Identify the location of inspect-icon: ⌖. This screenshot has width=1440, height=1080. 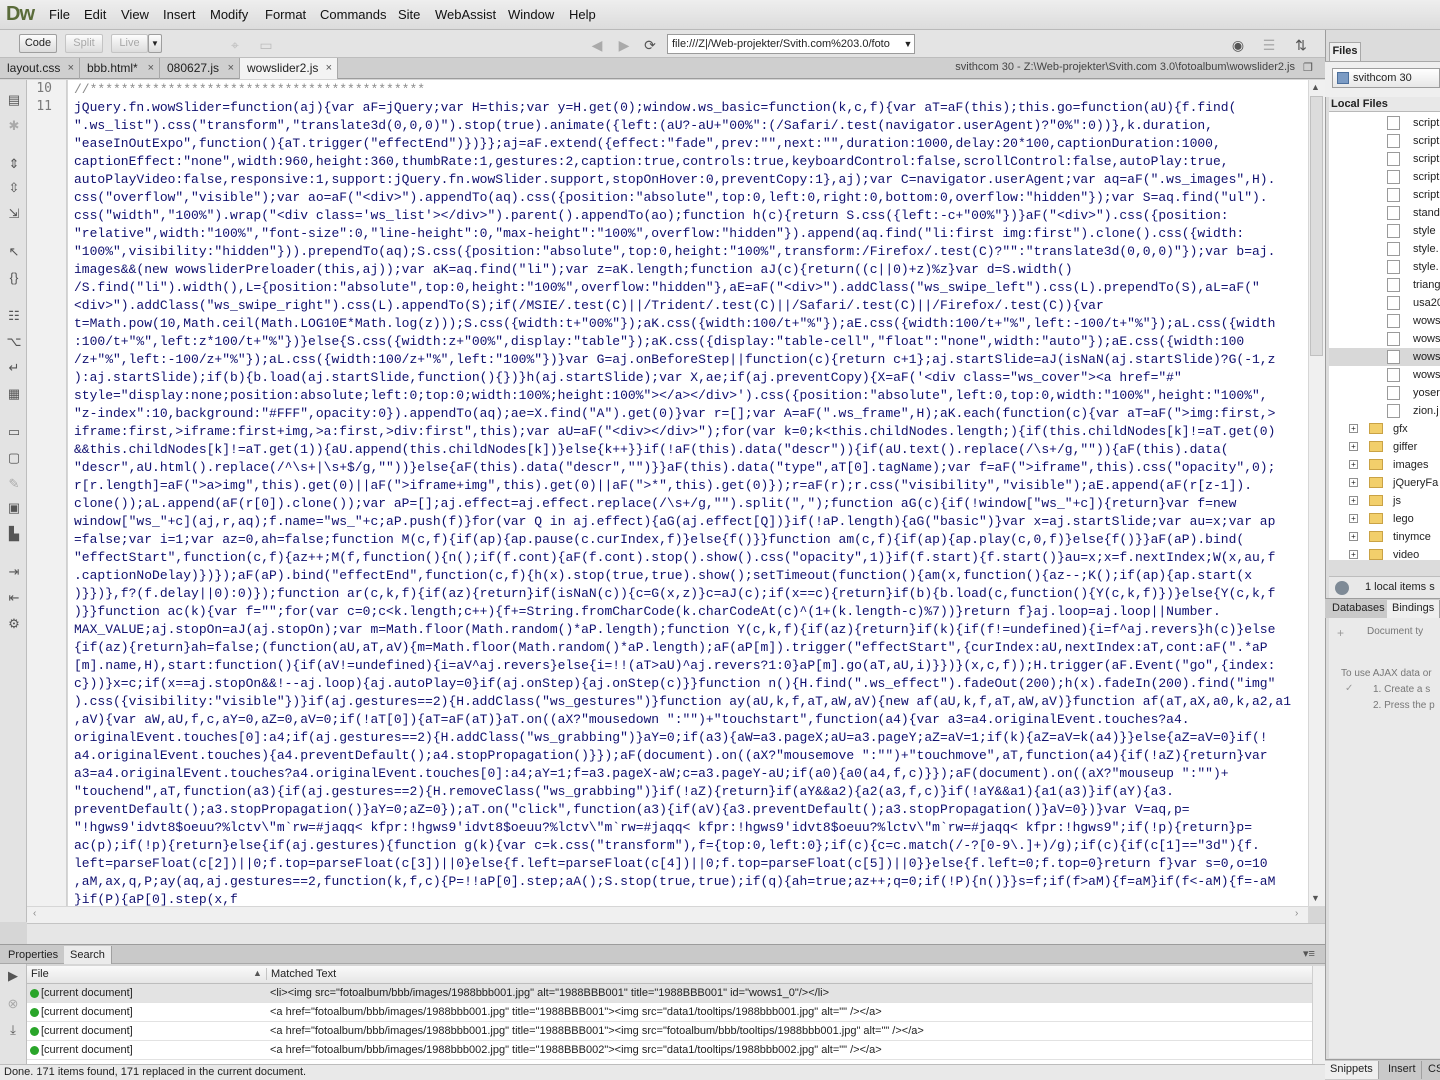
(235, 45).